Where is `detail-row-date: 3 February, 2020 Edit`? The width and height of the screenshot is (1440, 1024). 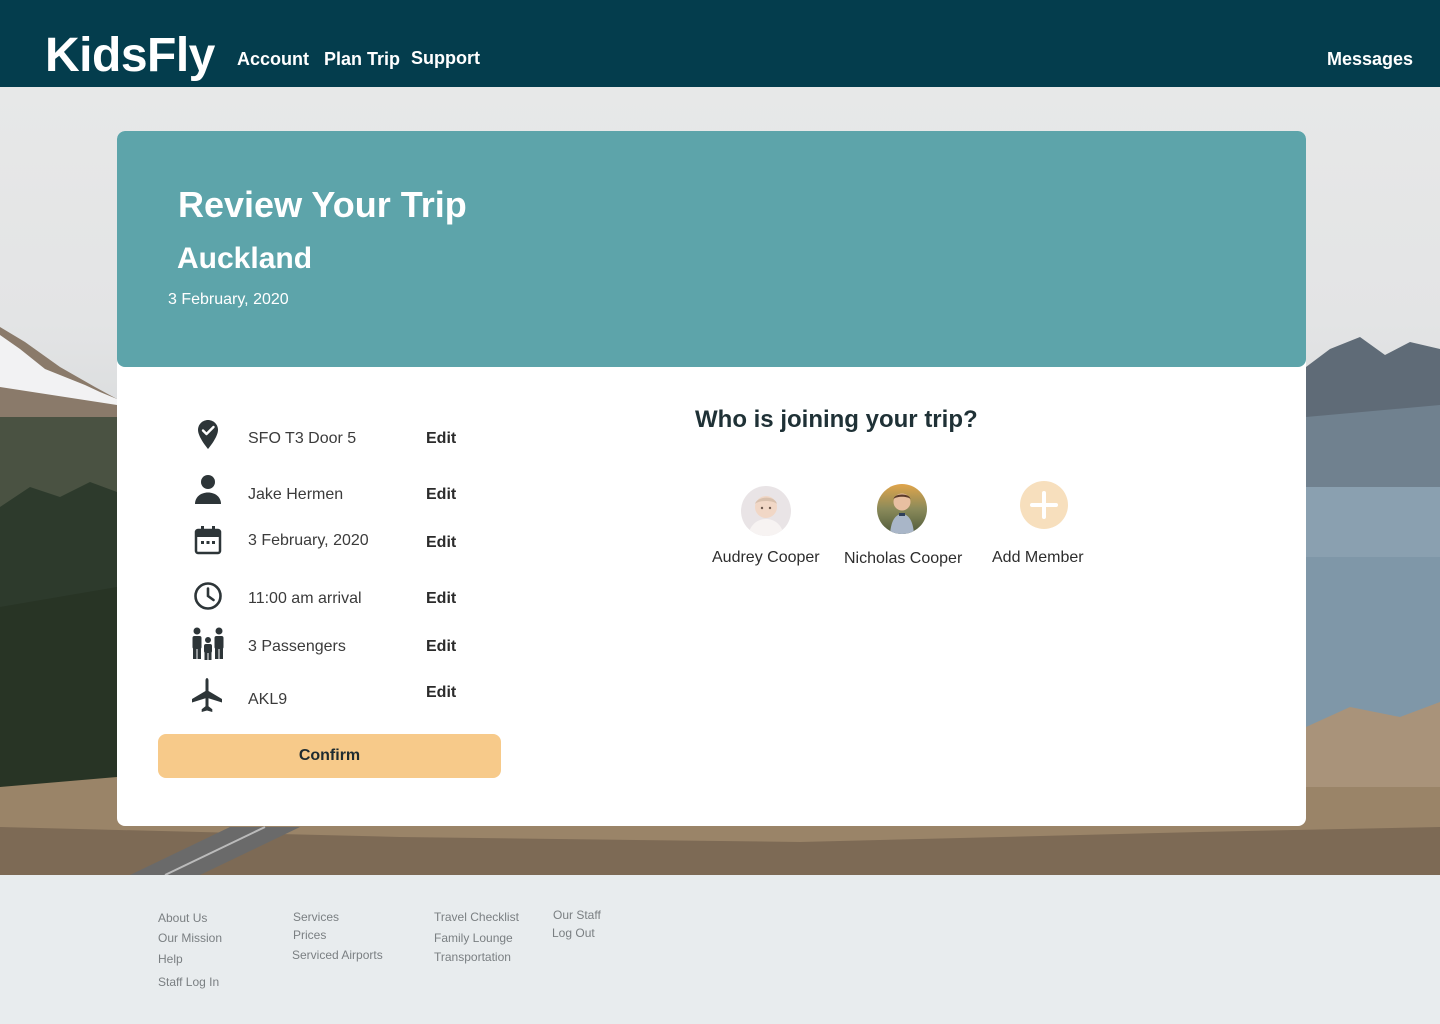 detail-row-date: 3 February, 2020 Edit is located at coordinates (347, 542).